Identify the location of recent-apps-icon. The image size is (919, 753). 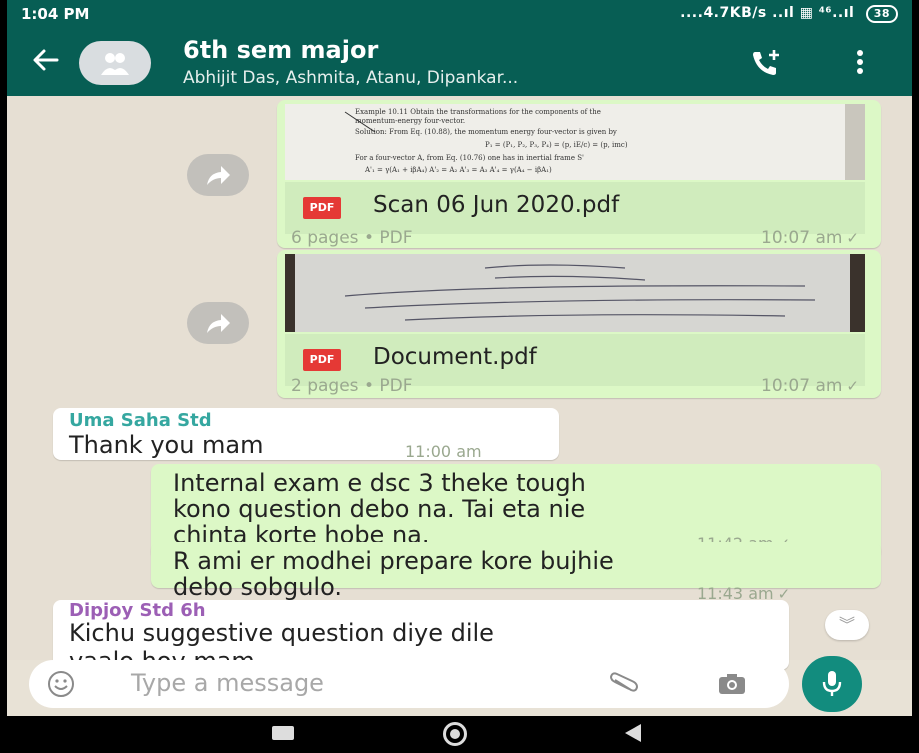
(283, 733).